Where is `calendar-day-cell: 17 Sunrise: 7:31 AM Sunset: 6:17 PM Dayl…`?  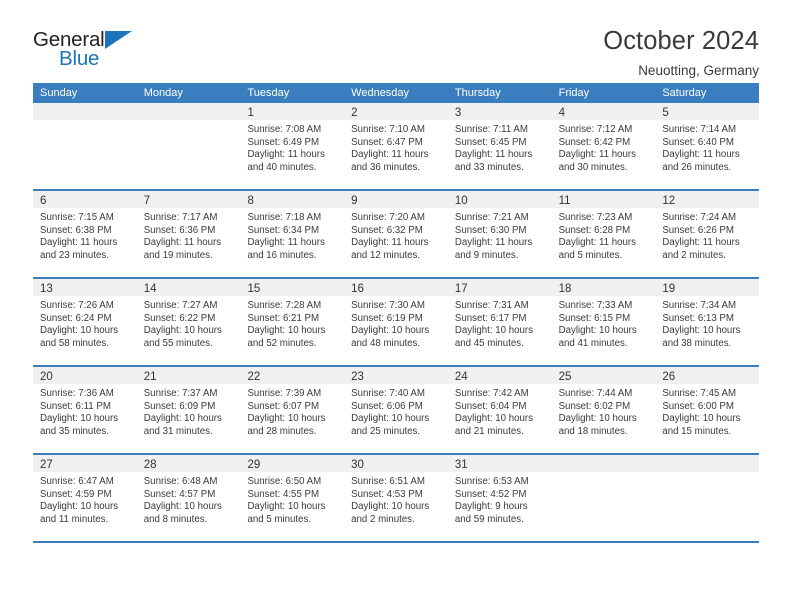
calendar-day-cell: 17 Sunrise: 7:31 AM Sunset: 6:17 PM Dayl… is located at coordinates (499, 322).